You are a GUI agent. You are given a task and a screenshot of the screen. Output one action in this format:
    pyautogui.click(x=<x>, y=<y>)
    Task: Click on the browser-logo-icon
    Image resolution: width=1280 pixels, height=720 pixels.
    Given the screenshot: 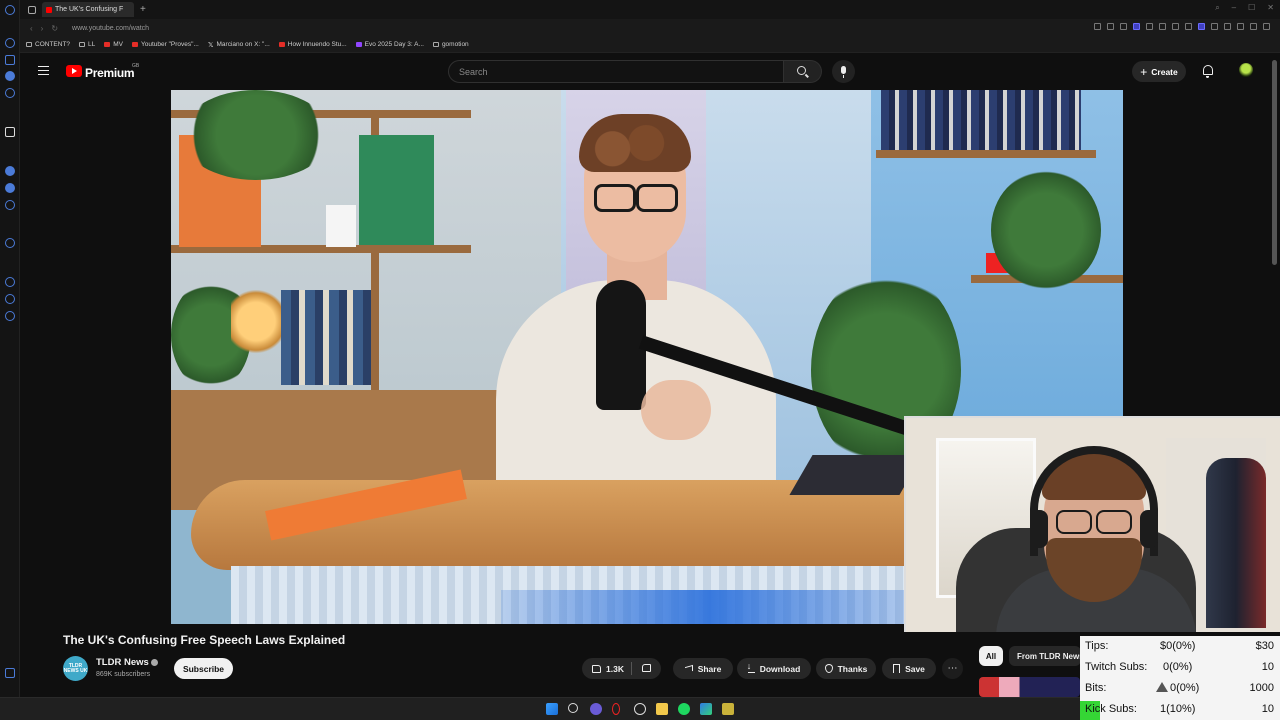 What is the action you would take?
    pyautogui.click(x=10, y=10)
    